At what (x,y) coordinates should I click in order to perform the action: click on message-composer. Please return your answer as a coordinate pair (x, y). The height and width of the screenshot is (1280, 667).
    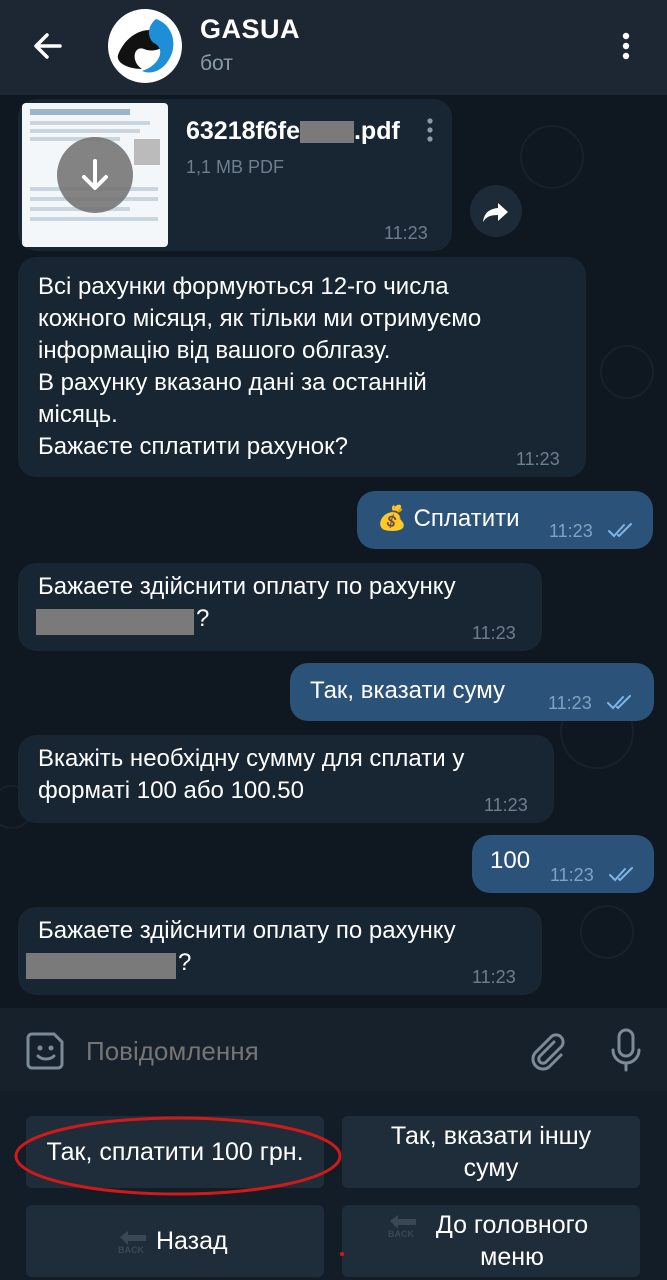
    Looking at the image, I should click on (333, 1049).